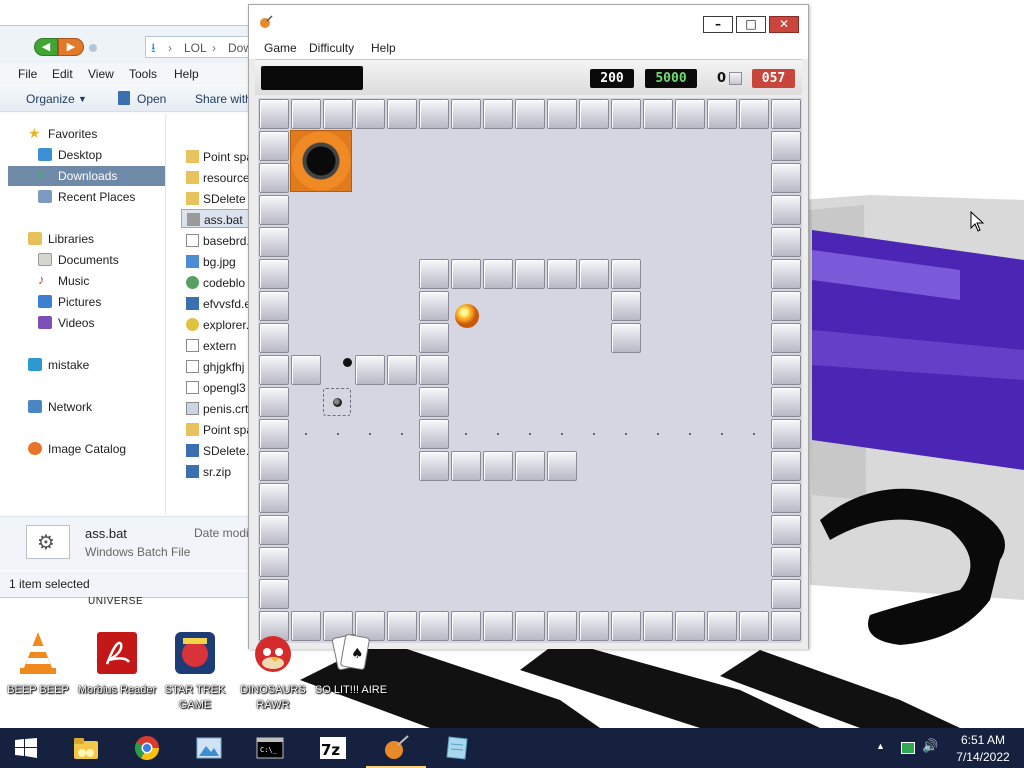 The width and height of the screenshot is (1024, 768). I want to click on nav-favorites: ★ Favorites, so click(83, 134).